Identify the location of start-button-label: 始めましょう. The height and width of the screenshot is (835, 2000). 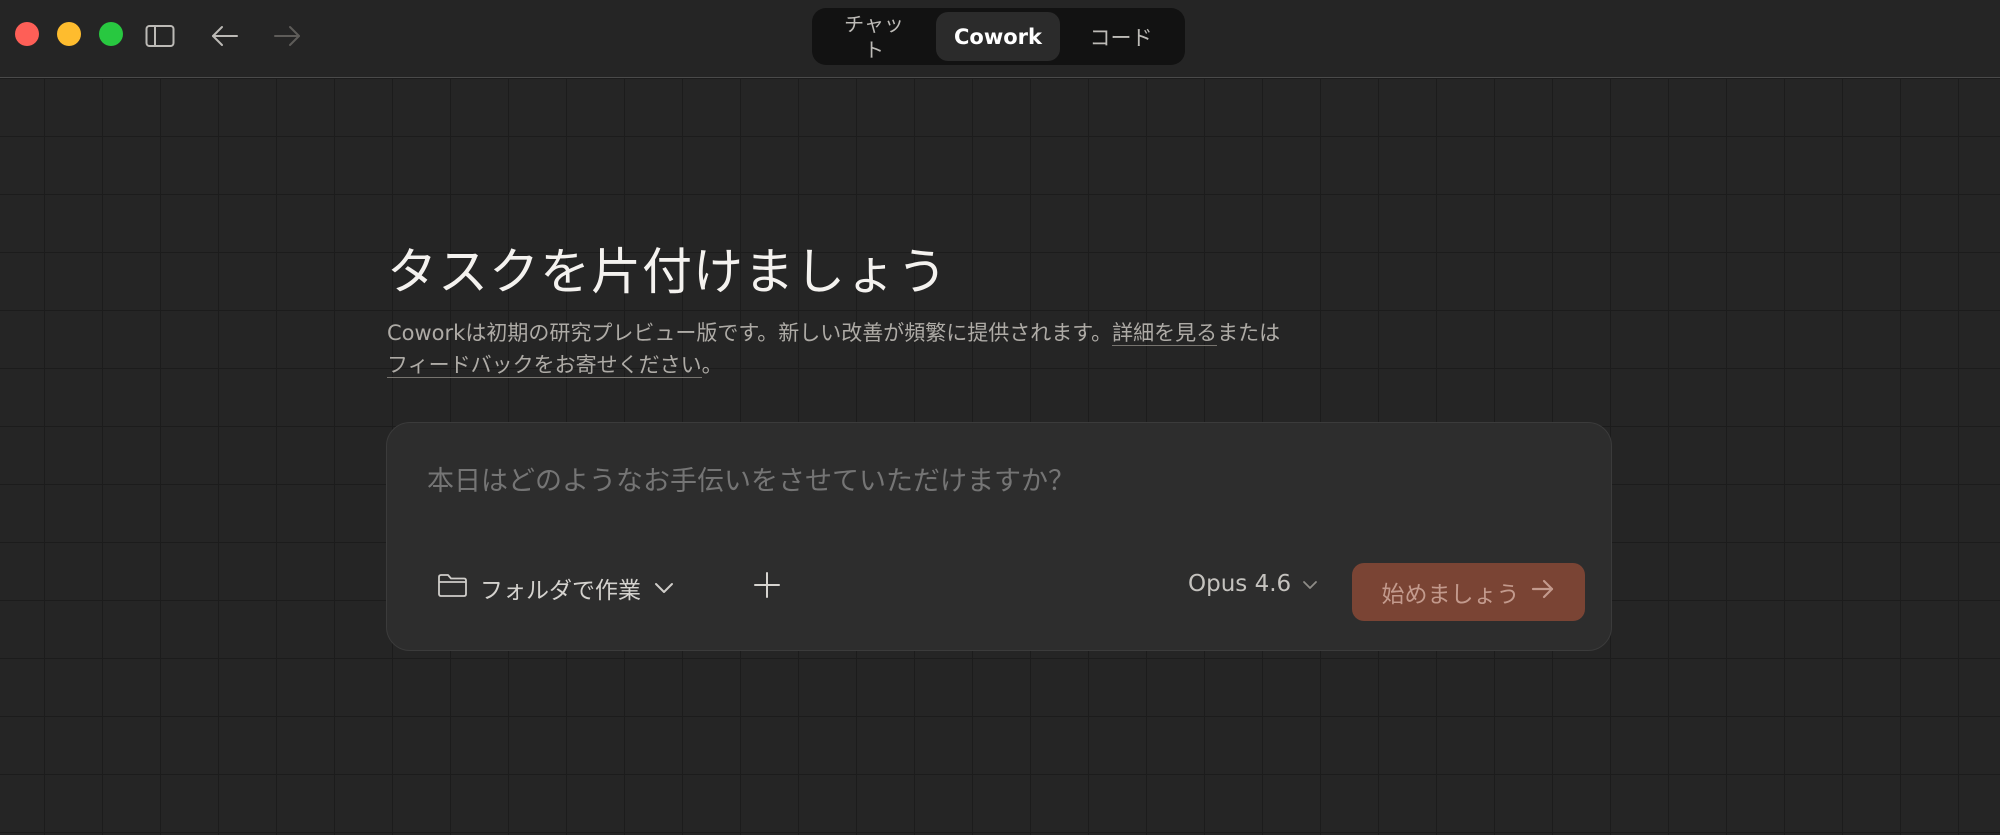
(1450, 595).